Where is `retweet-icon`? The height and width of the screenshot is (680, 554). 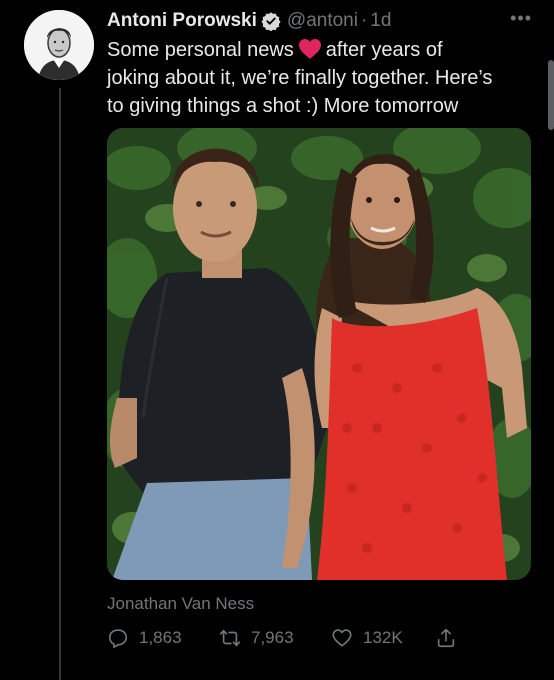
retweet-icon is located at coordinates (230, 638).